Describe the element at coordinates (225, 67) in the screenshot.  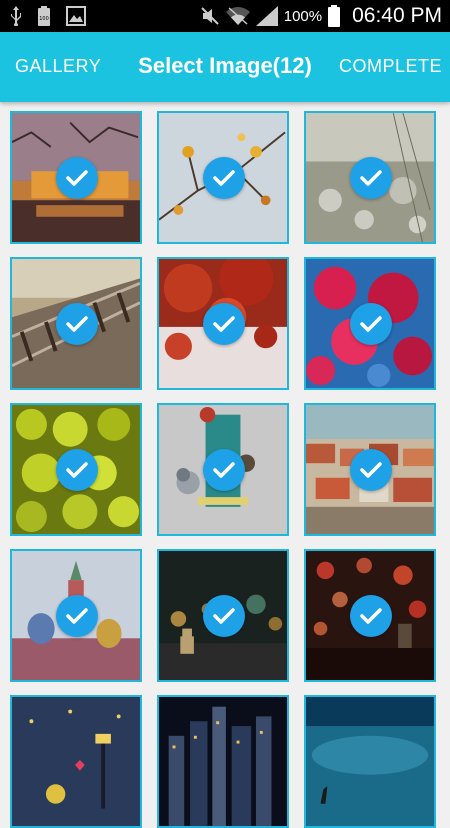
I see `app-bar: GALLERY Select Image(12) COMPLETE` at that location.